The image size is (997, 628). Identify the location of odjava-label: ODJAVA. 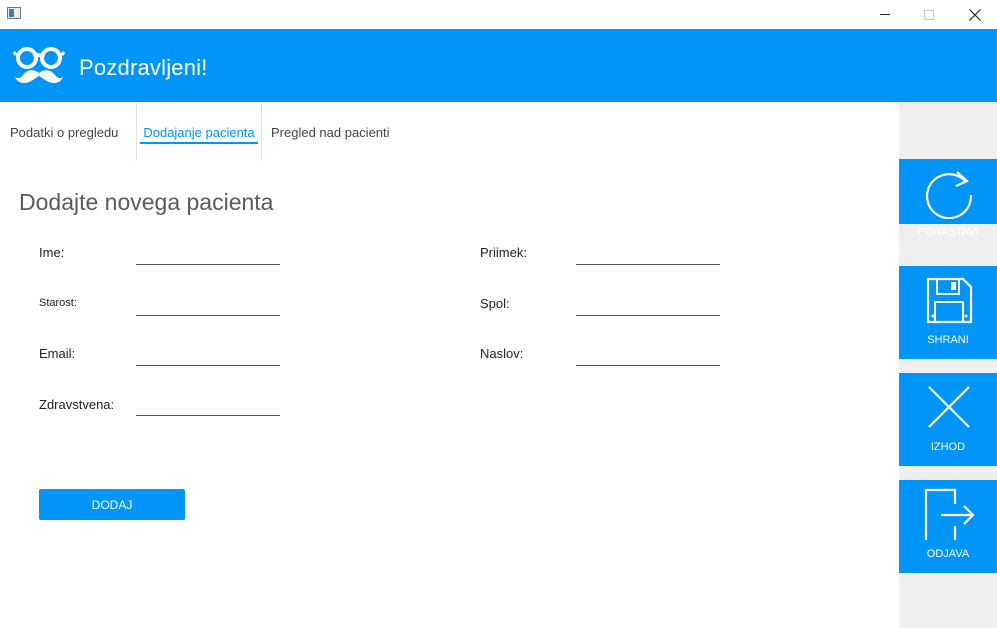
(948, 554).